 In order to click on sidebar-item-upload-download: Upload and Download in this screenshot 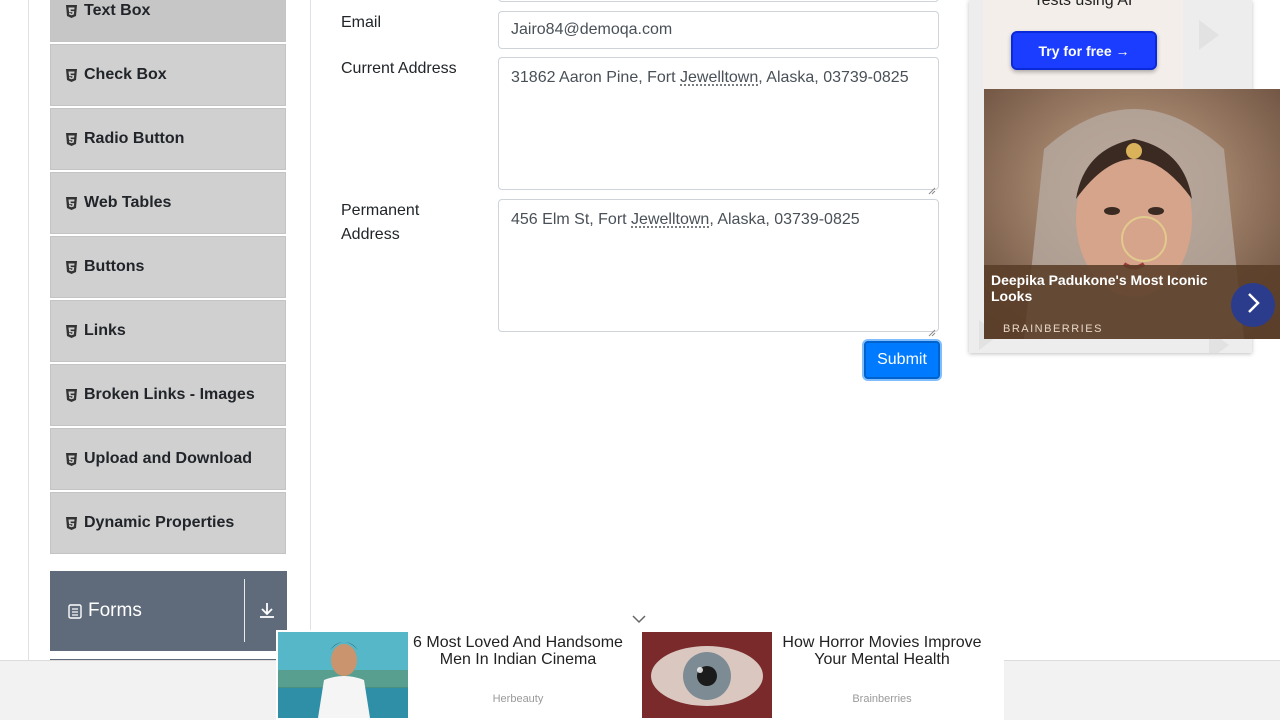, I will do `click(168, 459)`.